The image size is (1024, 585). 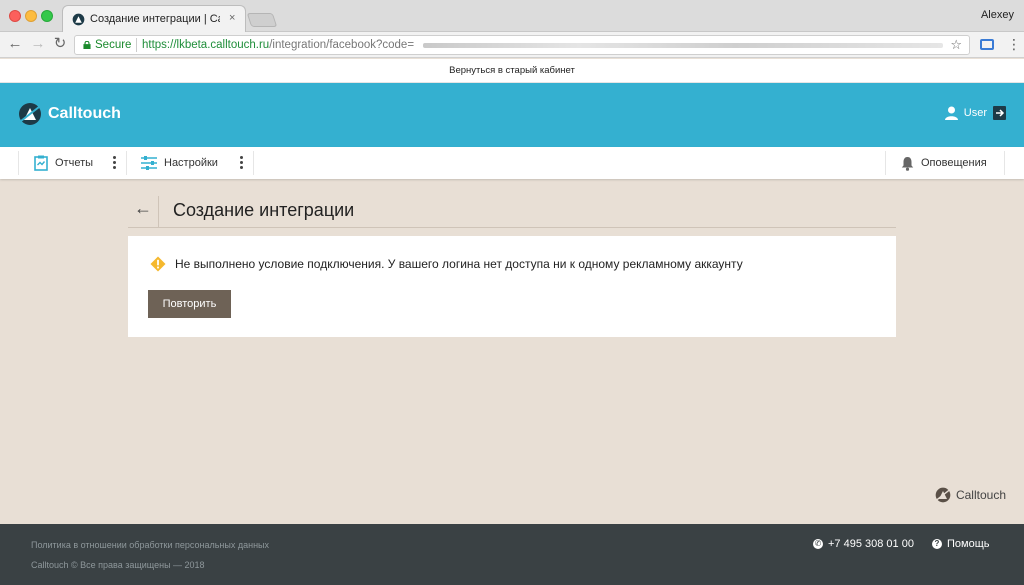 I want to click on copyright-text: Calltouch © Все права защищены — 2018, so click(x=118, y=565).